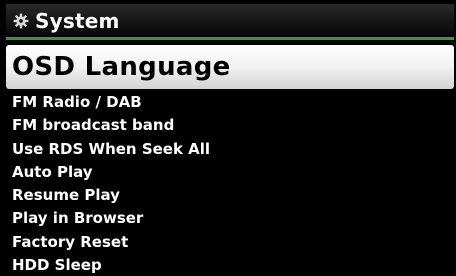 The height and width of the screenshot is (276, 456). Describe the element at coordinates (111, 195) in the screenshot. I see `menu-item-resume-play: Resume Play` at that location.